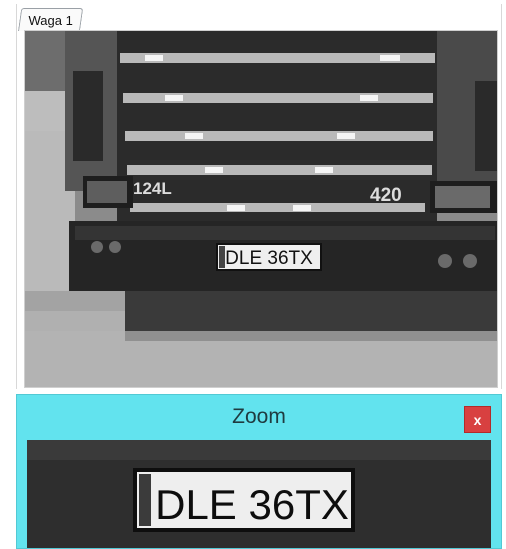 The image size is (506, 549). I want to click on tab-waga-1: Waga 1, so click(51, 19).